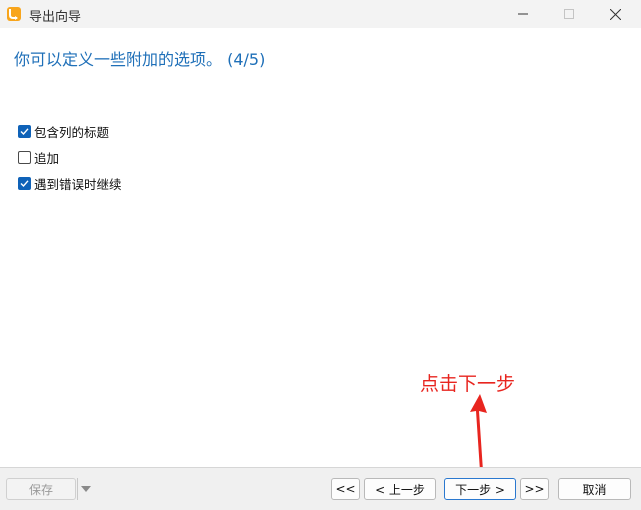 The image size is (641, 510). What do you see at coordinates (345, 489) in the screenshot?
I see `first-page-button: <<` at bounding box center [345, 489].